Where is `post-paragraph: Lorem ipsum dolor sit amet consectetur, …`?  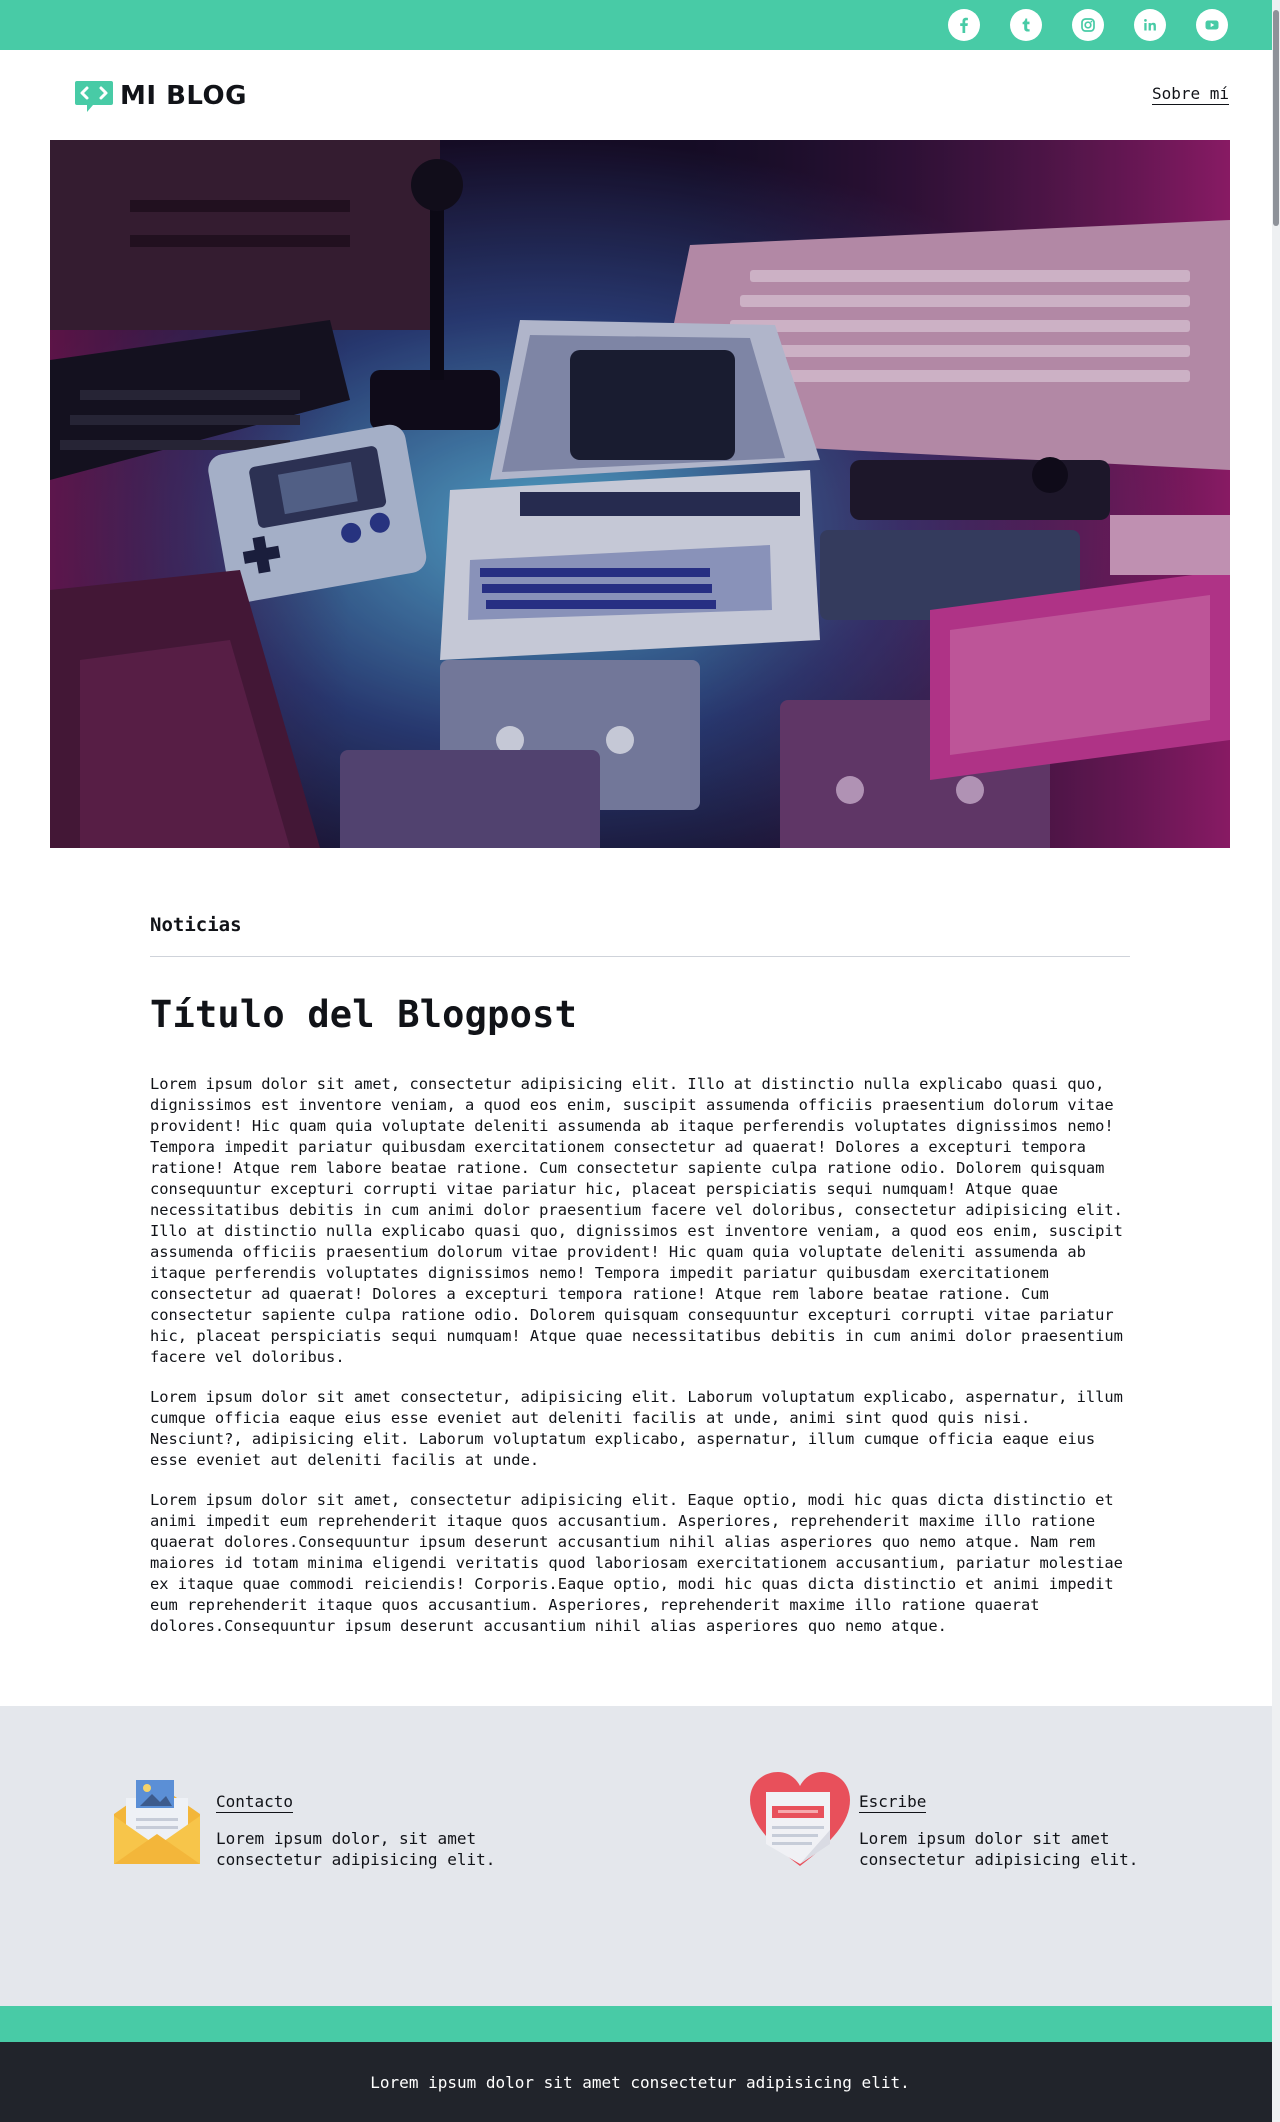
post-paragraph: Lorem ipsum dolor sit amet consectetur, … is located at coordinates (636, 1428).